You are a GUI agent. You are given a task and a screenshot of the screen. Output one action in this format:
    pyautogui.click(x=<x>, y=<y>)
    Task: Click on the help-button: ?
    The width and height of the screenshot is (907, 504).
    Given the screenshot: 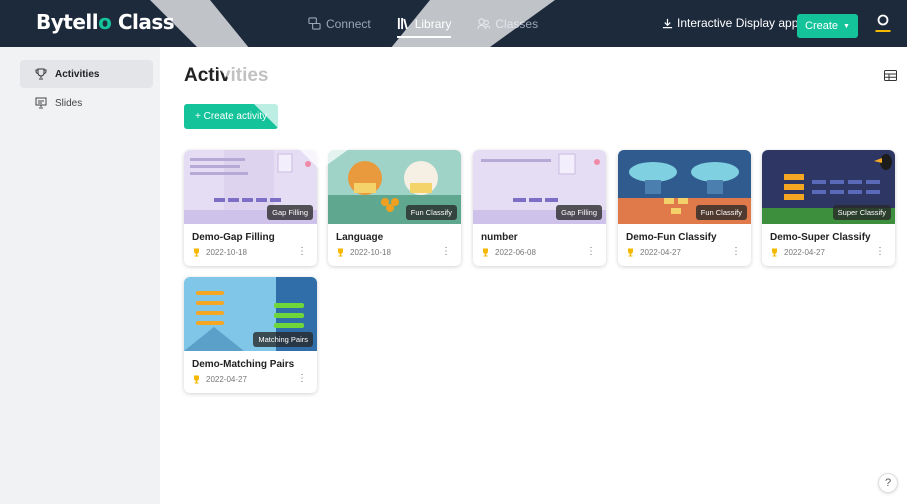 What is the action you would take?
    pyautogui.click(x=888, y=483)
    